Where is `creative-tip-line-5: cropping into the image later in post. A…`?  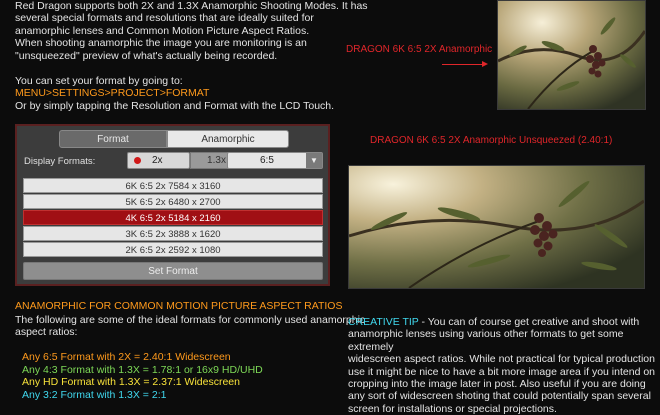 creative-tip-line-5: cropping into the image later in post. A… is located at coordinates (497, 384).